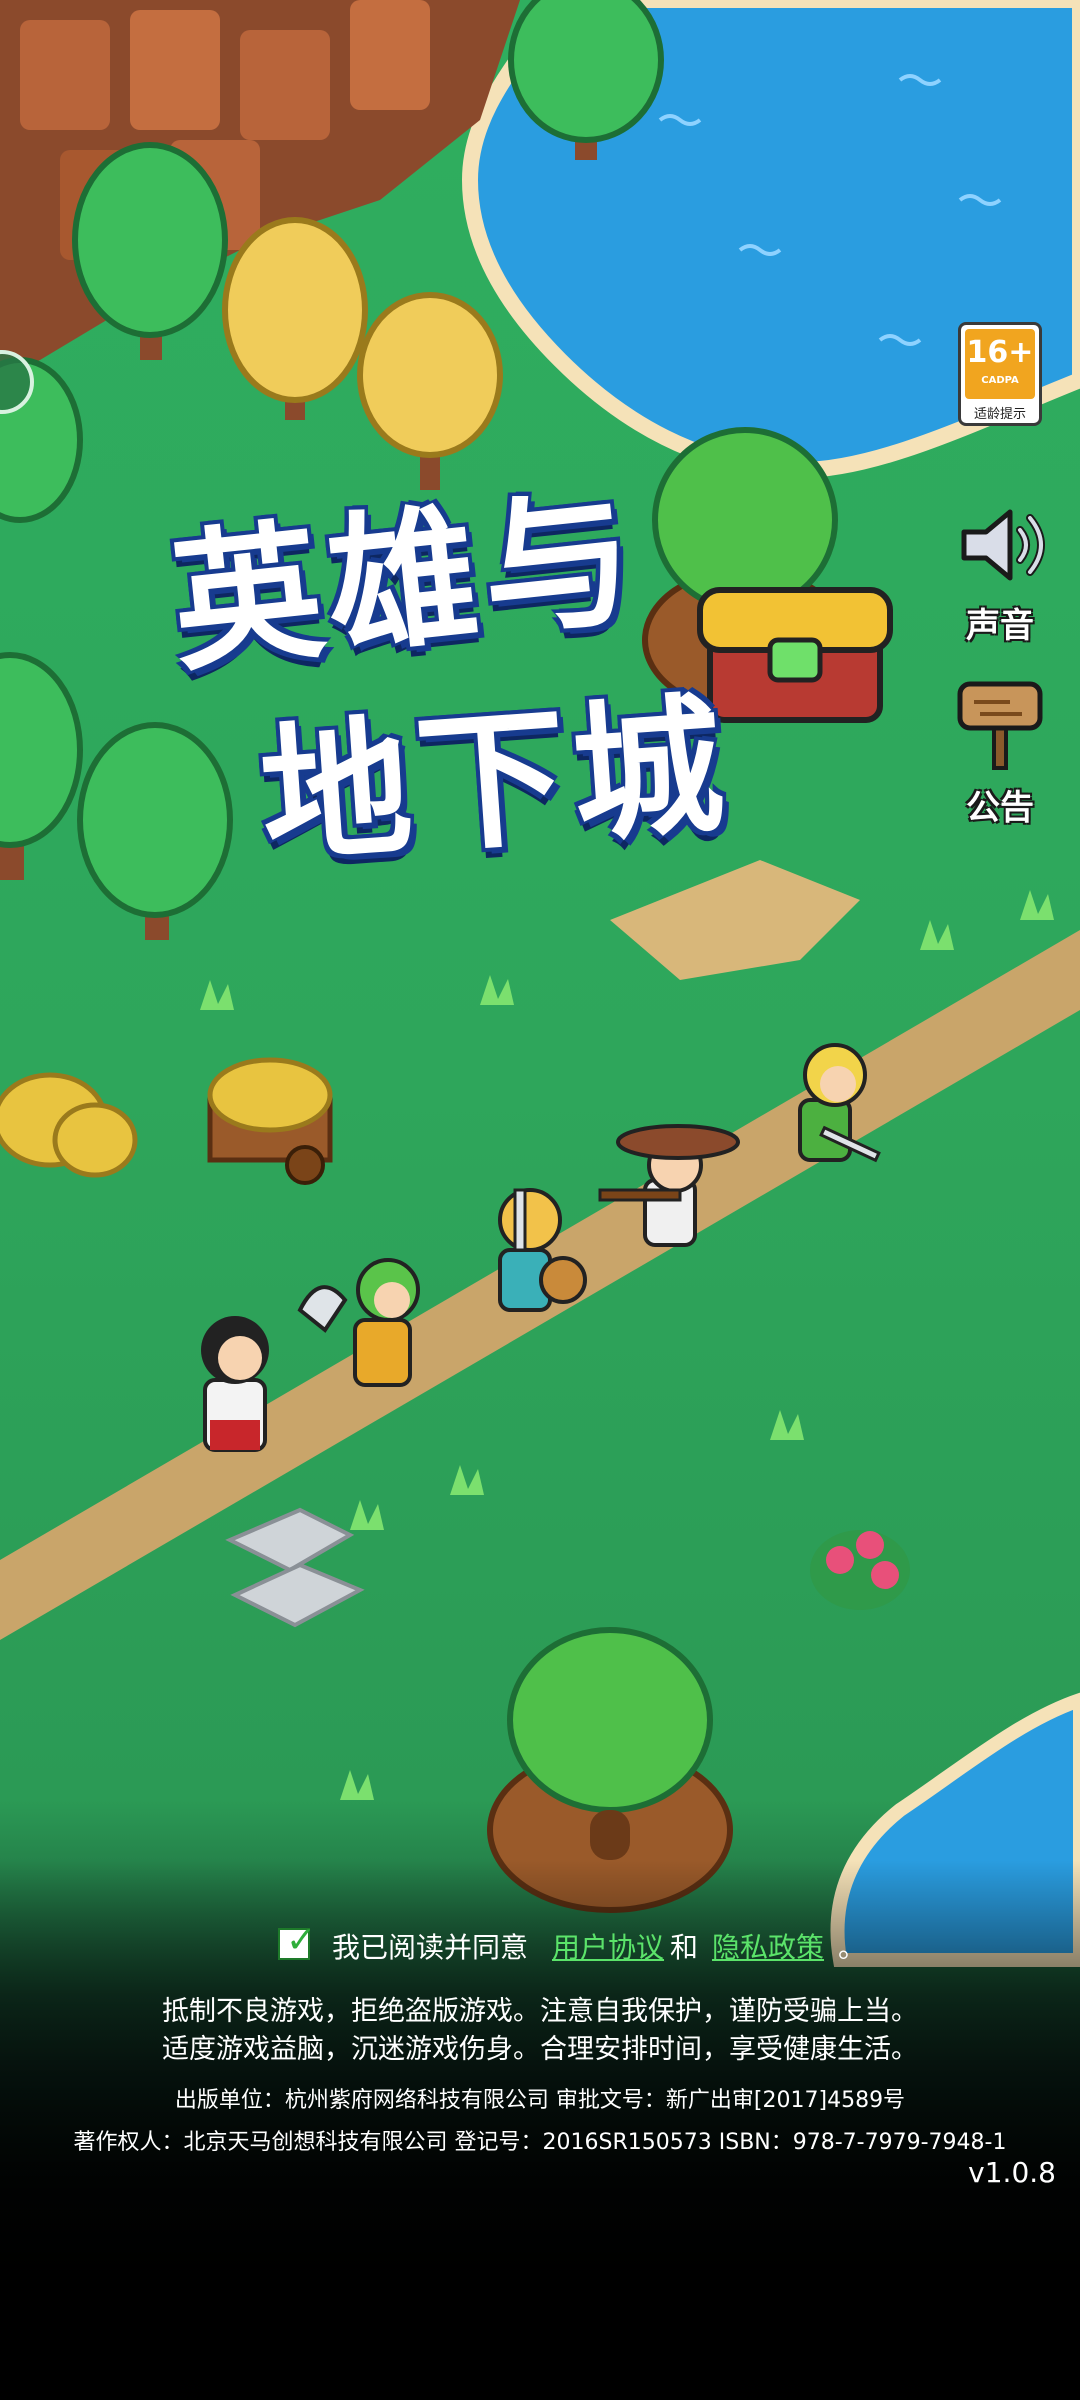 This screenshot has width=1080, height=2400. Describe the element at coordinates (270, 1121) in the screenshot. I see `hay-cart` at that location.